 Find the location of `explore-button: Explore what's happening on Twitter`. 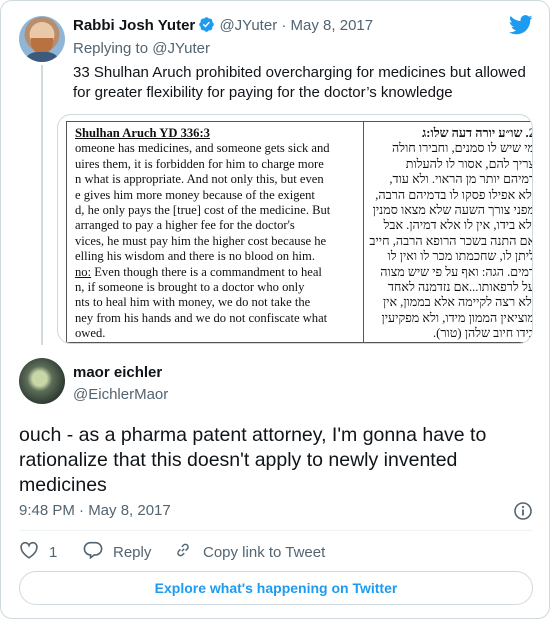

explore-button: Explore what's happening on Twitter is located at coordinates (276, 588).